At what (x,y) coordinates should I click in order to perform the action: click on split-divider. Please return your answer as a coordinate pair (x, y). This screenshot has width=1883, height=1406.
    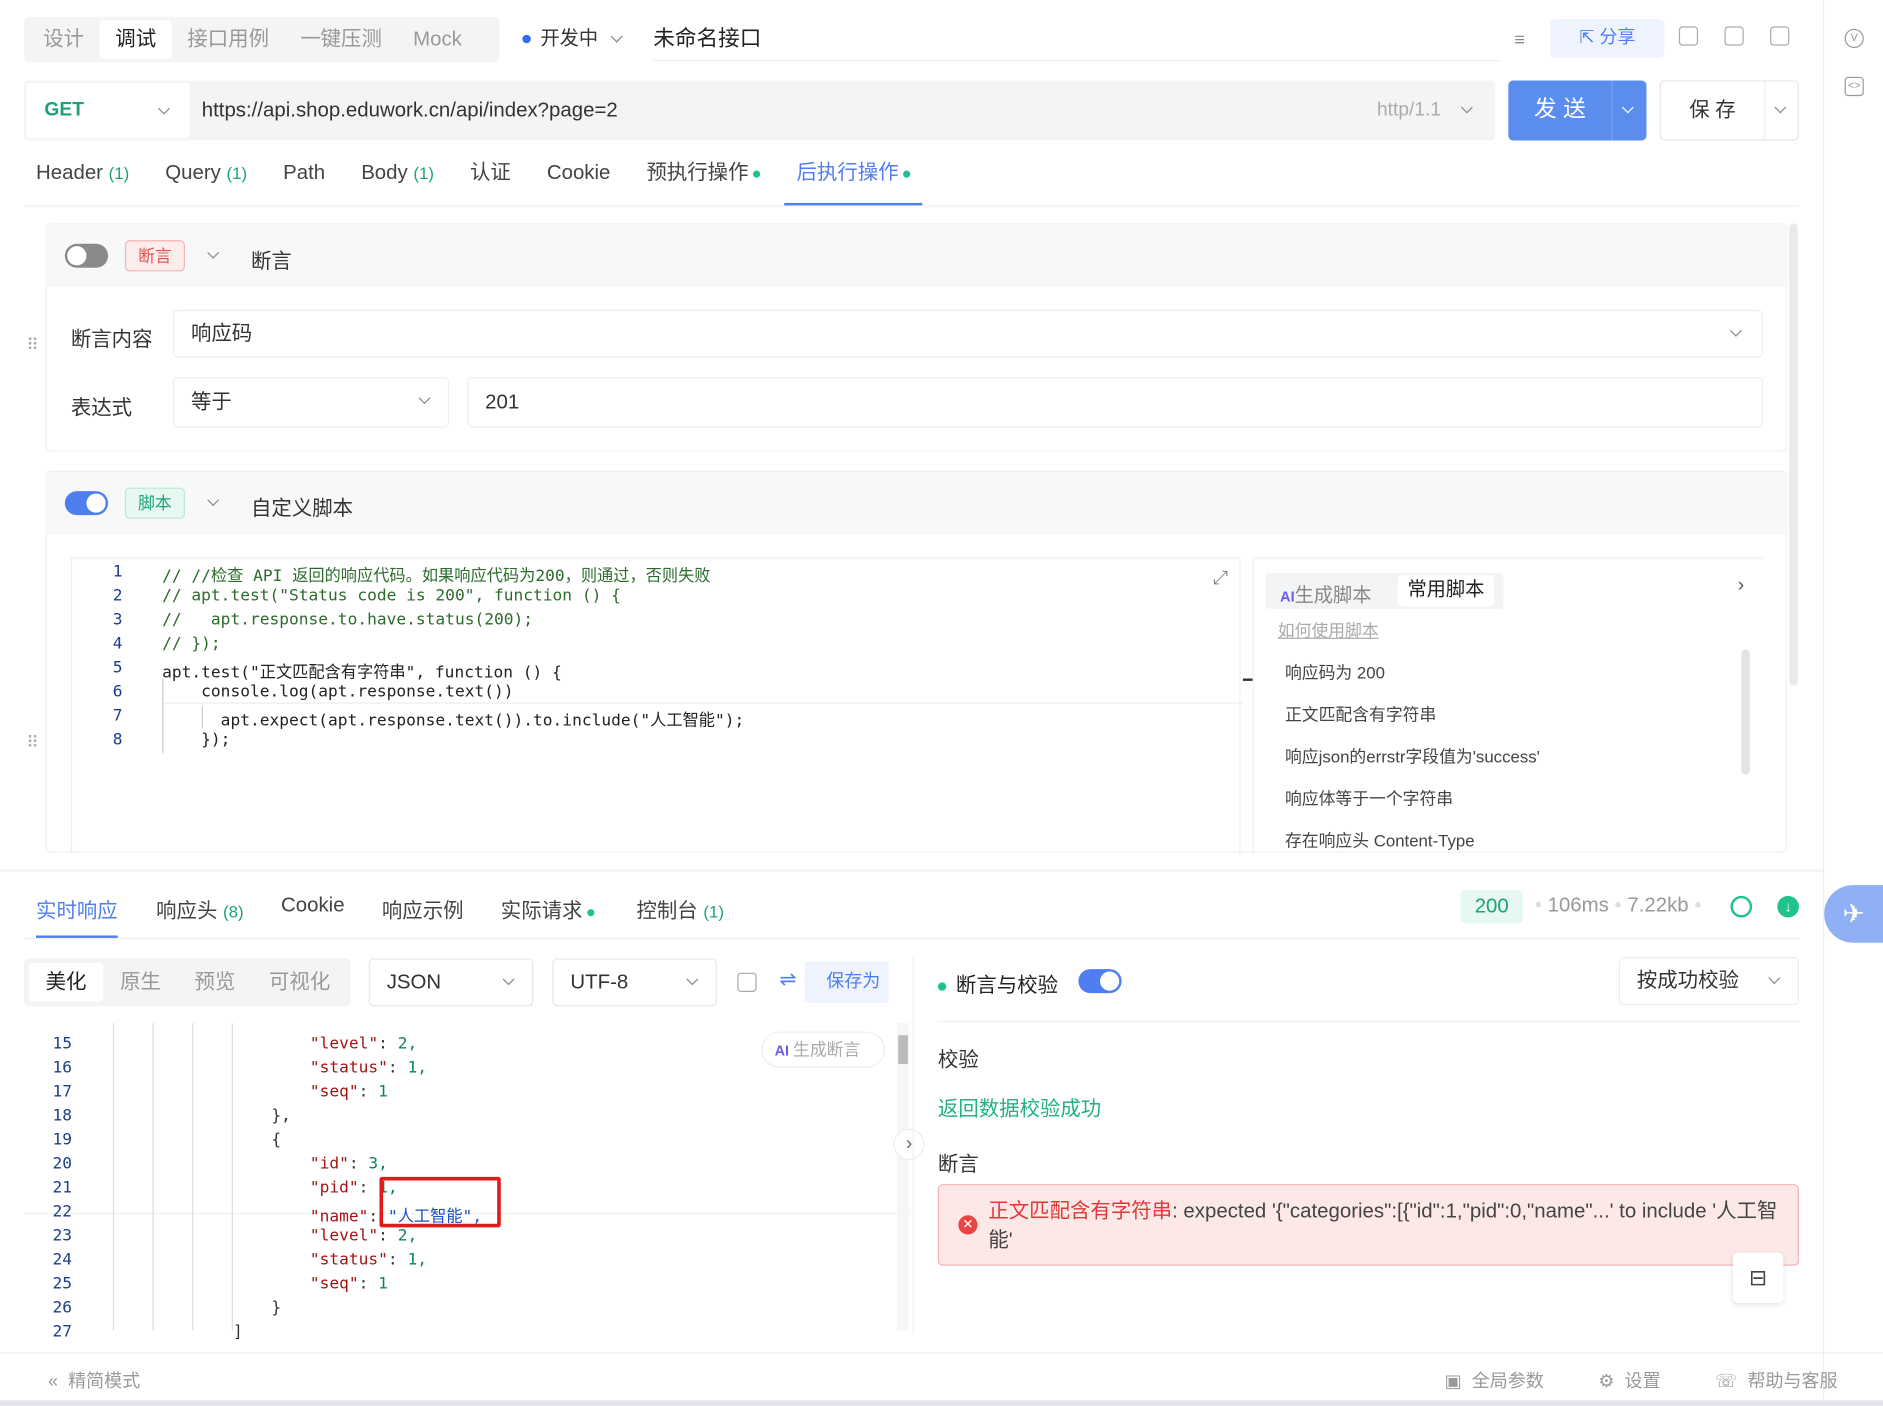
    Looking at the image, I should click on (911, 870).